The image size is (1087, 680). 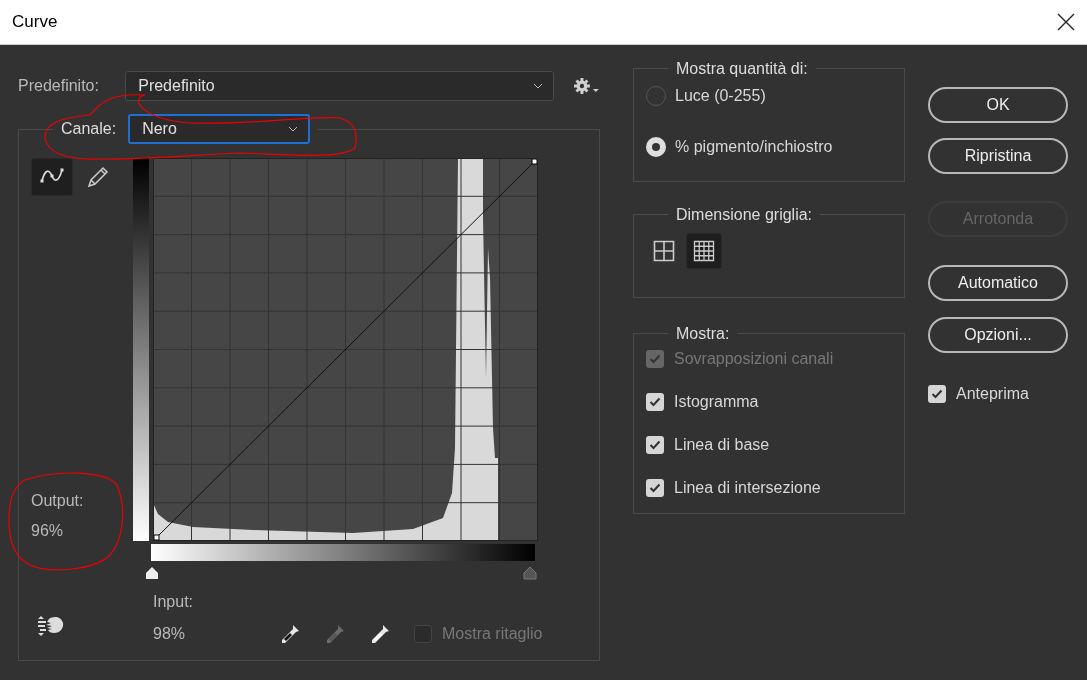 I want to click on close-icon, so click(x=1066, y=22).